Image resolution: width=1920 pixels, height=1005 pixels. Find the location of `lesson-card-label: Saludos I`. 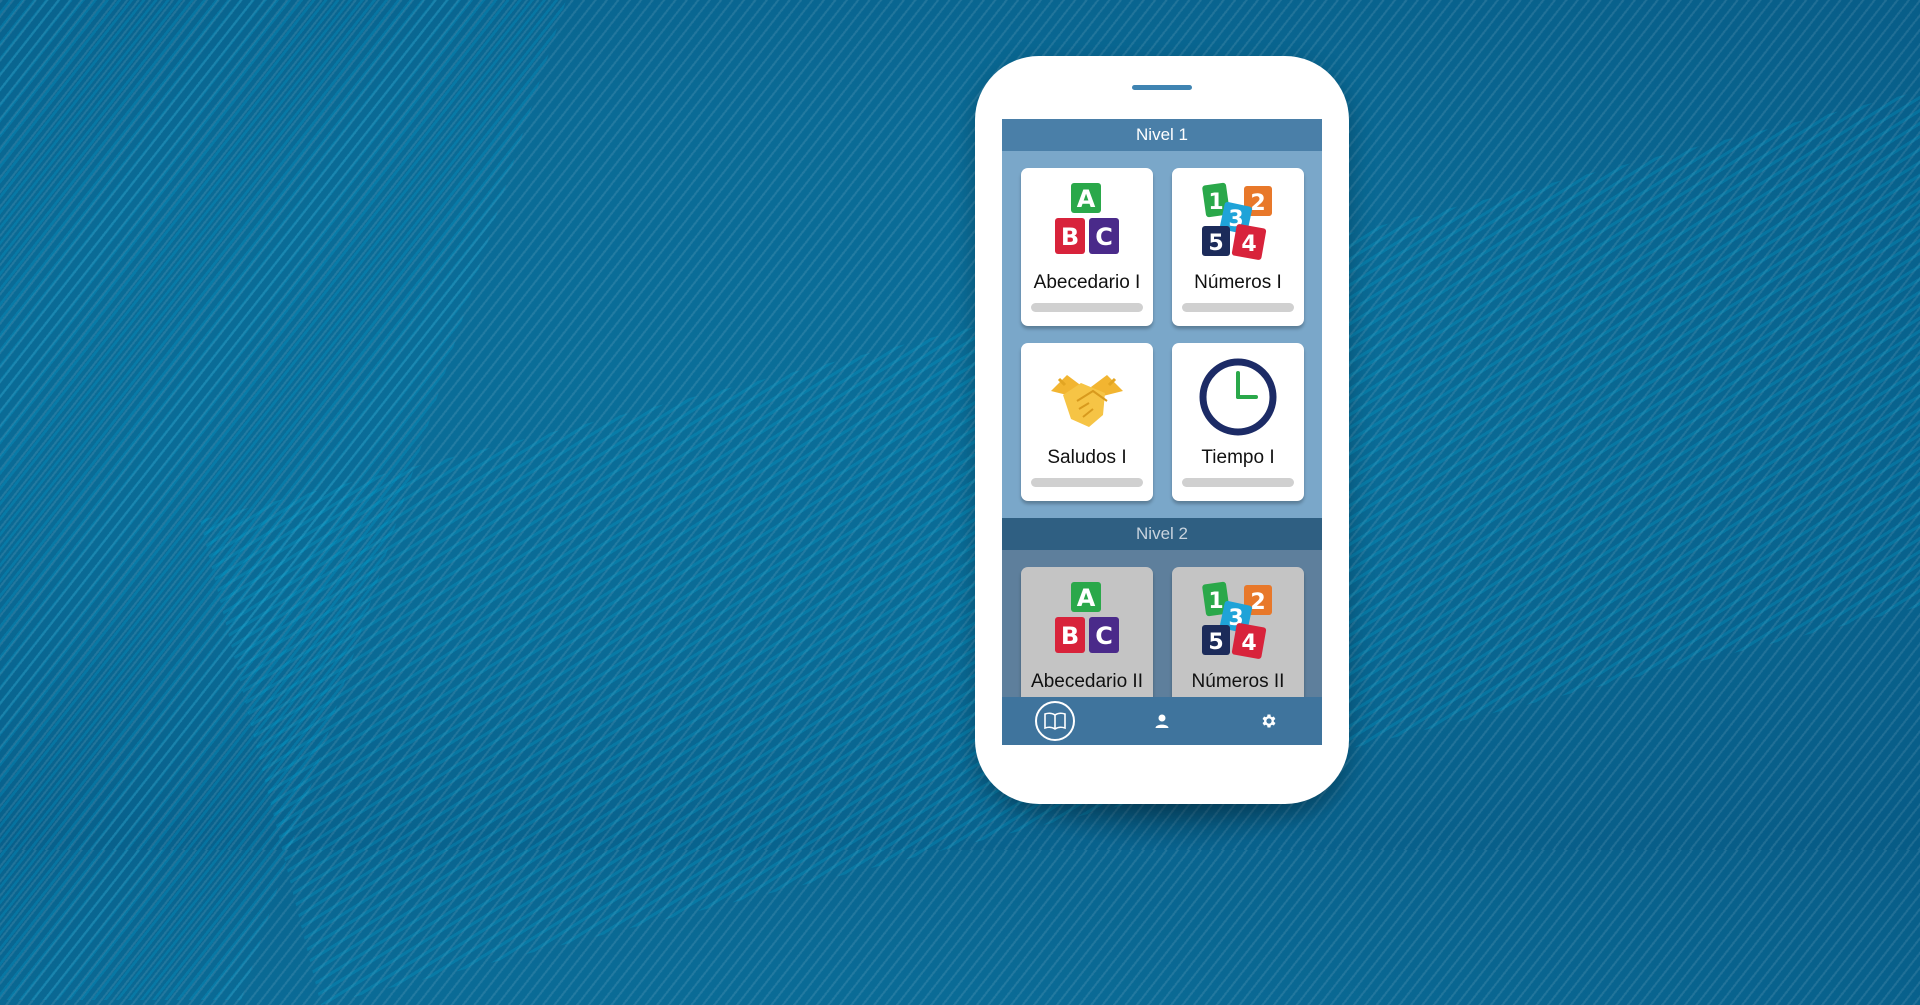

lesson-card-label: Saludos I is located at coordinates (1087, 457).